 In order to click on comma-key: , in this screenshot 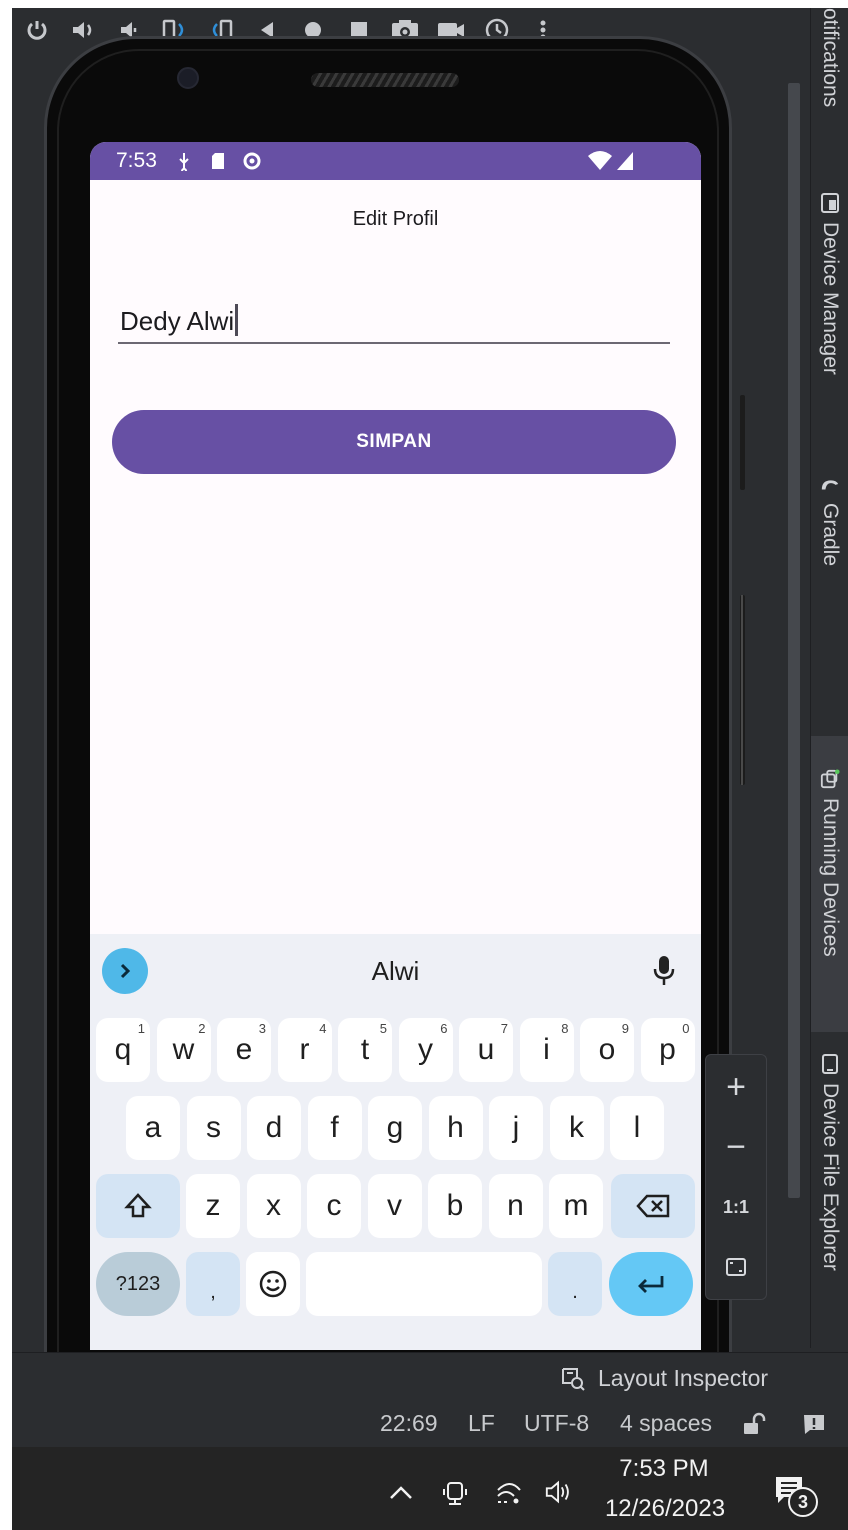, I will do `click(213, 1284)`.